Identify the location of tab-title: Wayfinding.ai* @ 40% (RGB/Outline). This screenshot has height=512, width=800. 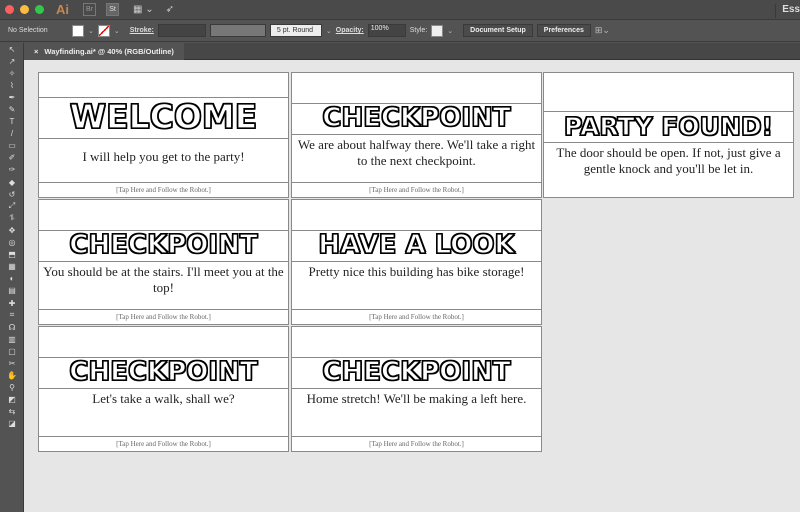
(109, 51).